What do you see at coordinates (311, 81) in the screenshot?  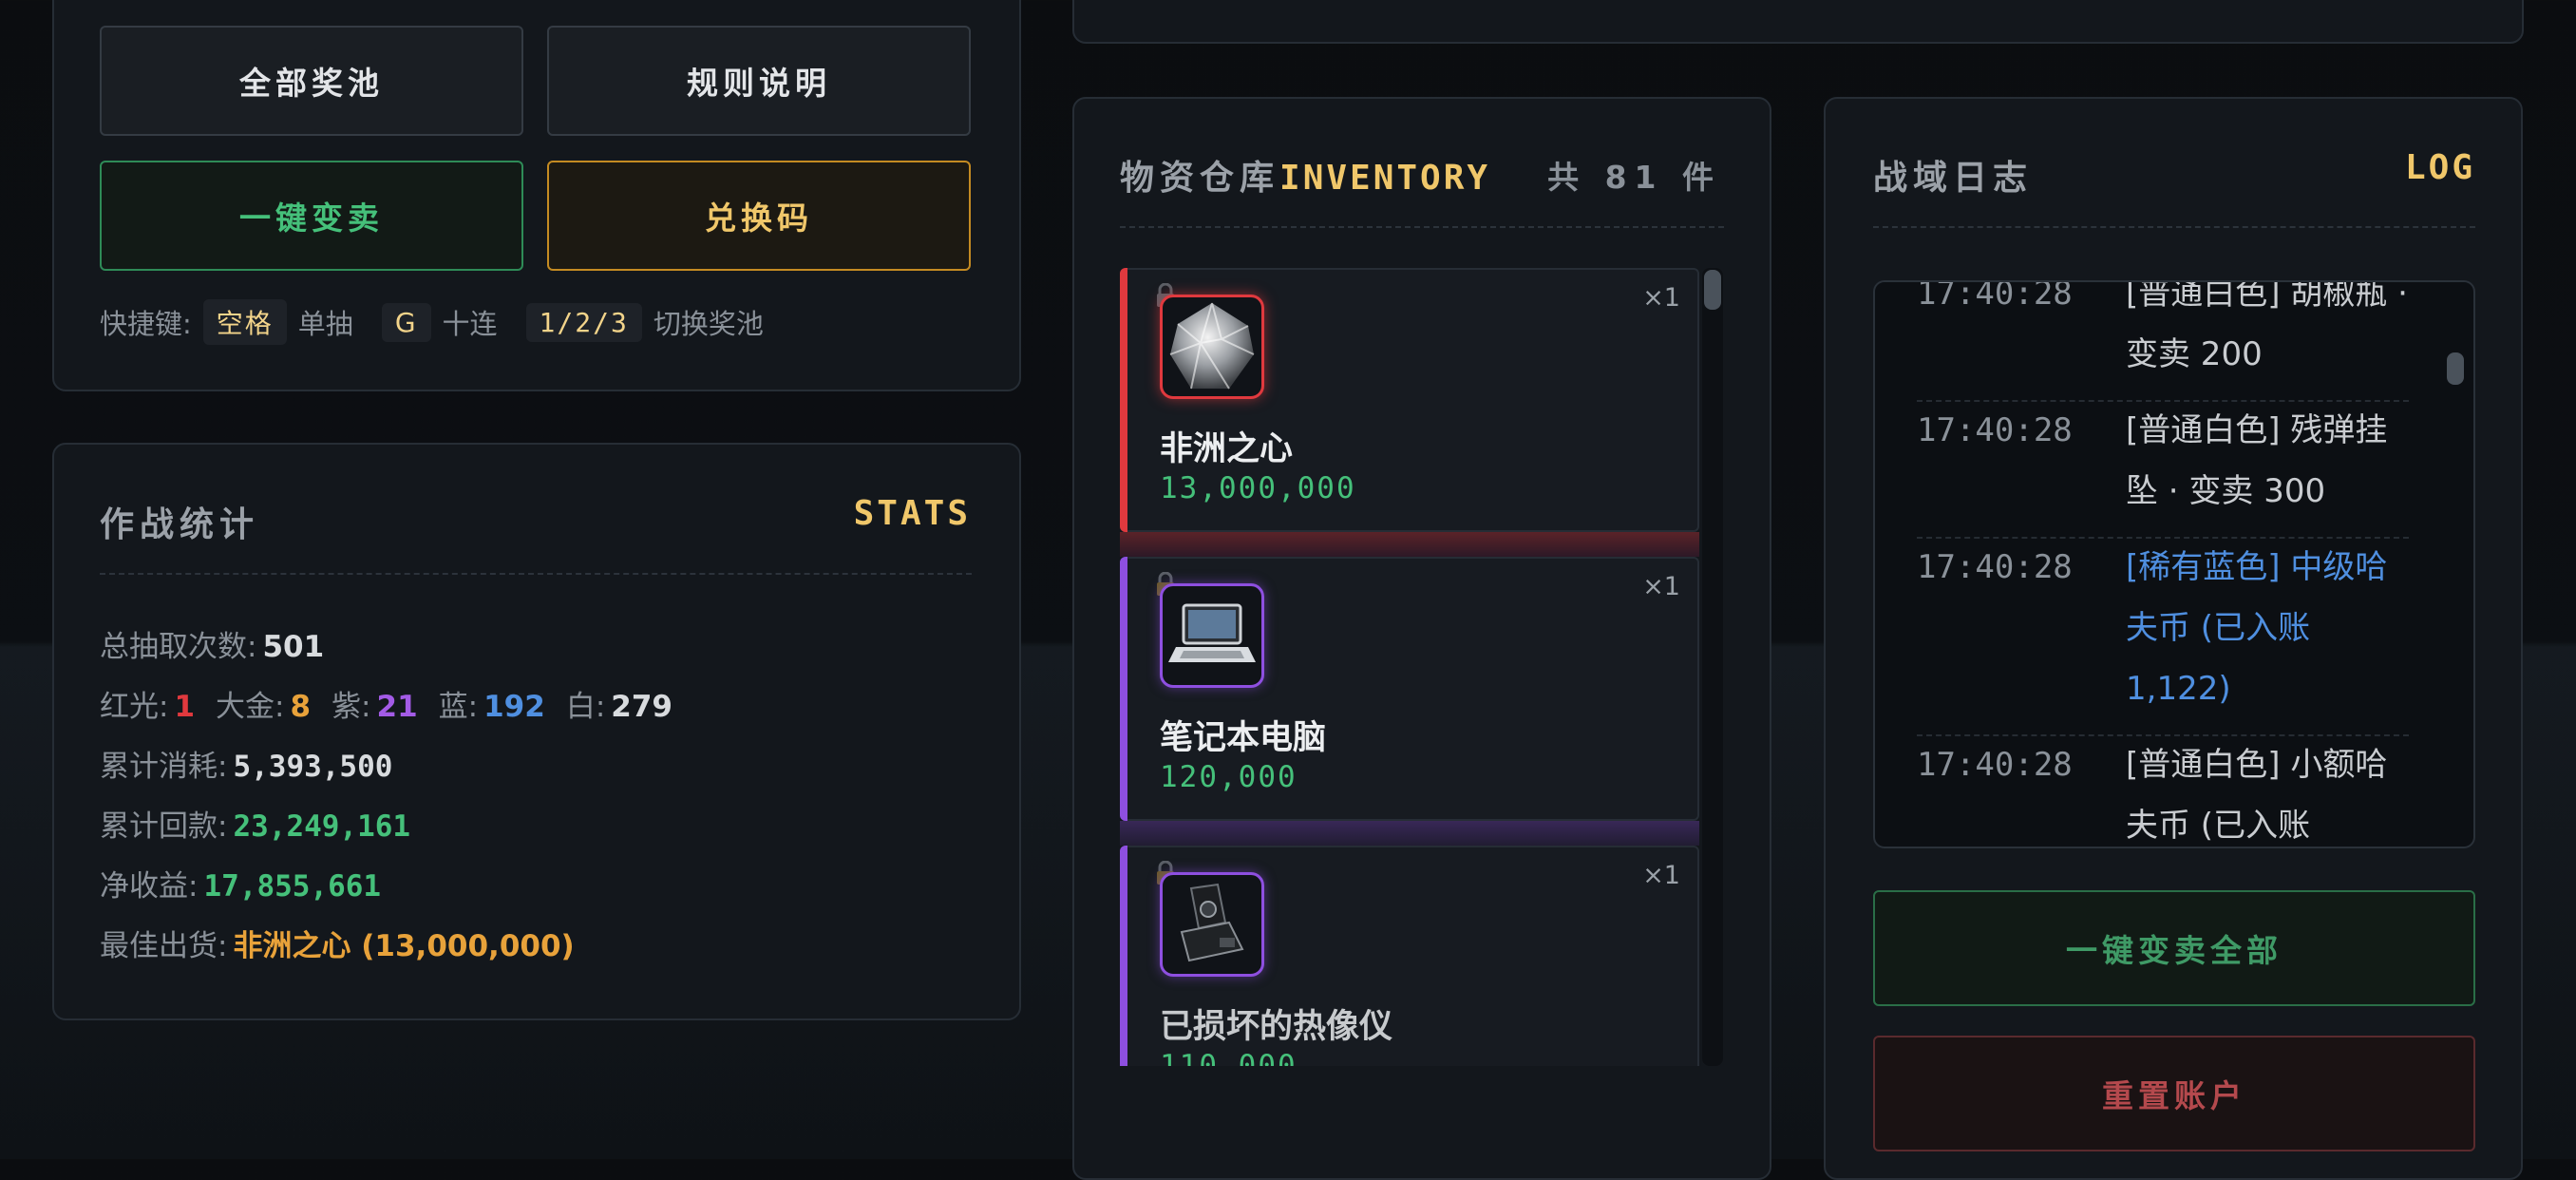 I see `all-pools-button: 全部奖池` at bounding box center [311, 81].